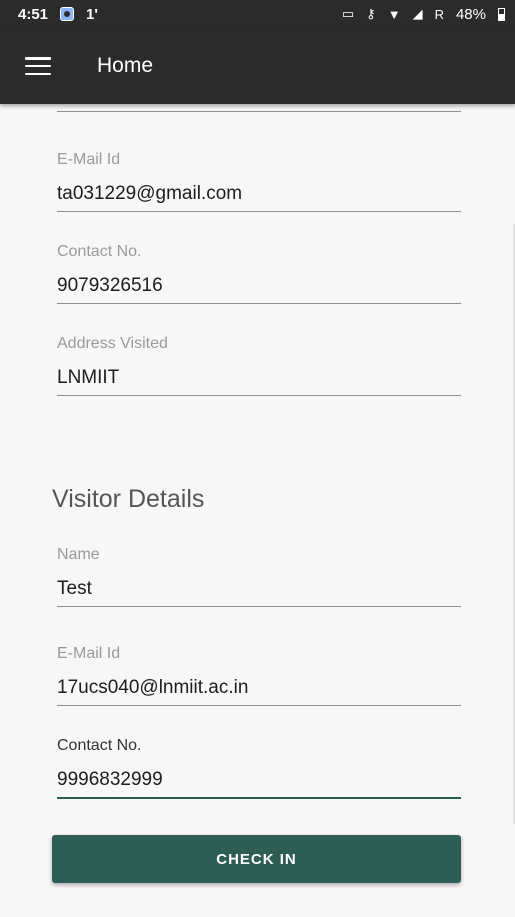 The image size is (515, 917). I want to click on roaming-indicator: R, so click(439, 14).